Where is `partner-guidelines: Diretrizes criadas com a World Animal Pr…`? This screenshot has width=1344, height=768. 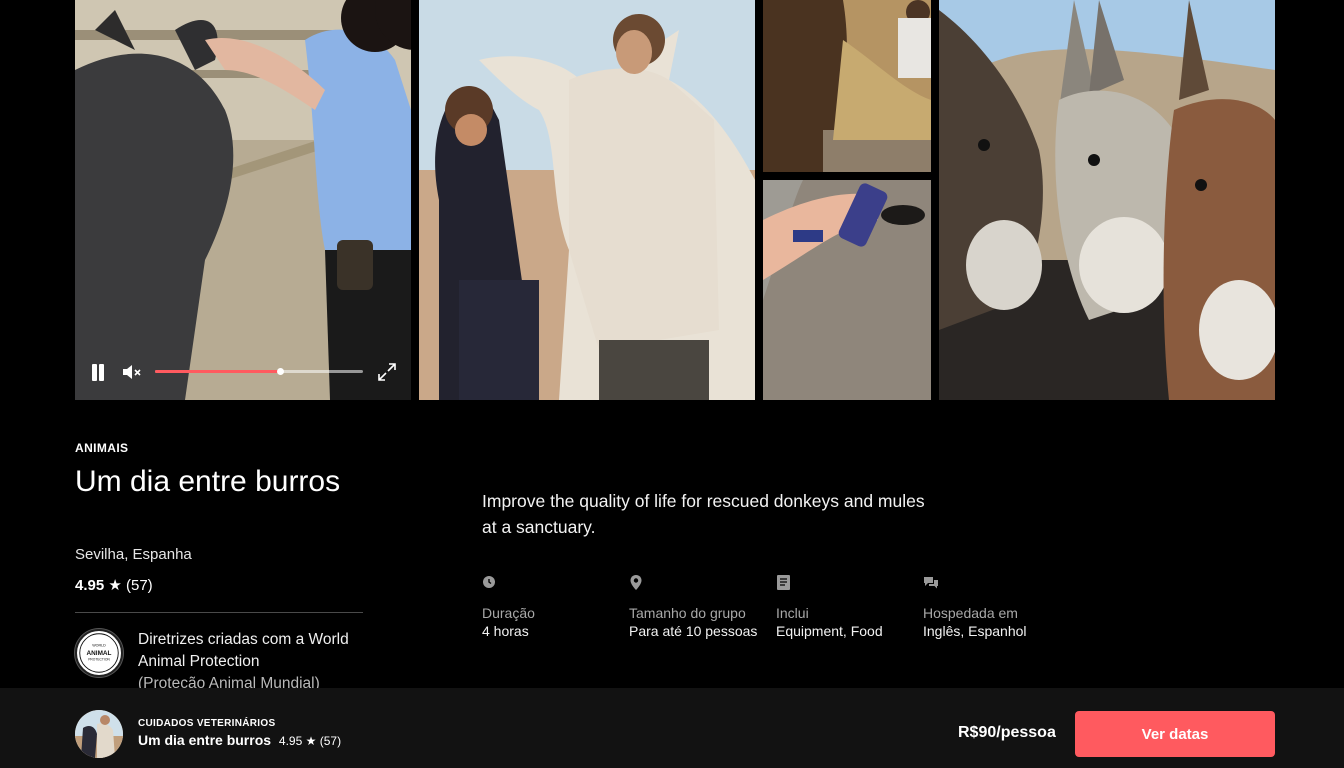
partner-guidelines: Diretrizes criadas com a World Animal Pr… is located at coordinates (253, 662).